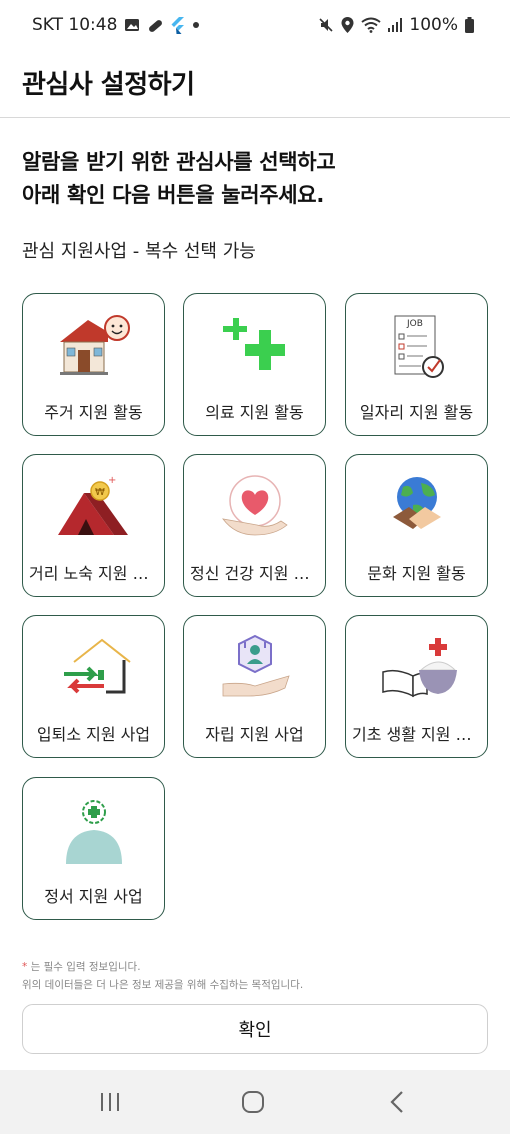 The image size is (510, 1134). What do you see at coordinates (178, 25) in the screenshot?
I see `flutter-icon` at bounding box center [178, 25].